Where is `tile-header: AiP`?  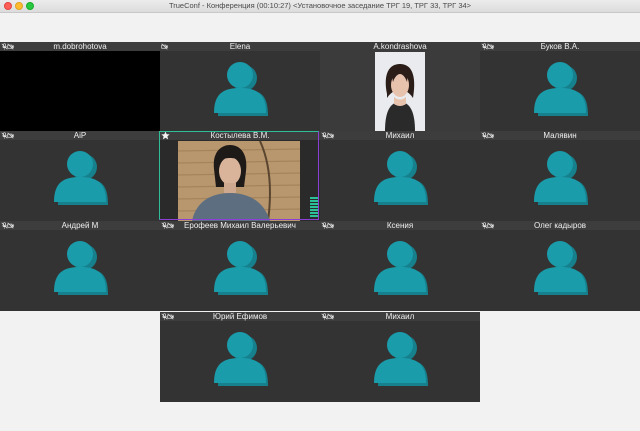 tile-header: AiP is located at coordinates (80, 135).